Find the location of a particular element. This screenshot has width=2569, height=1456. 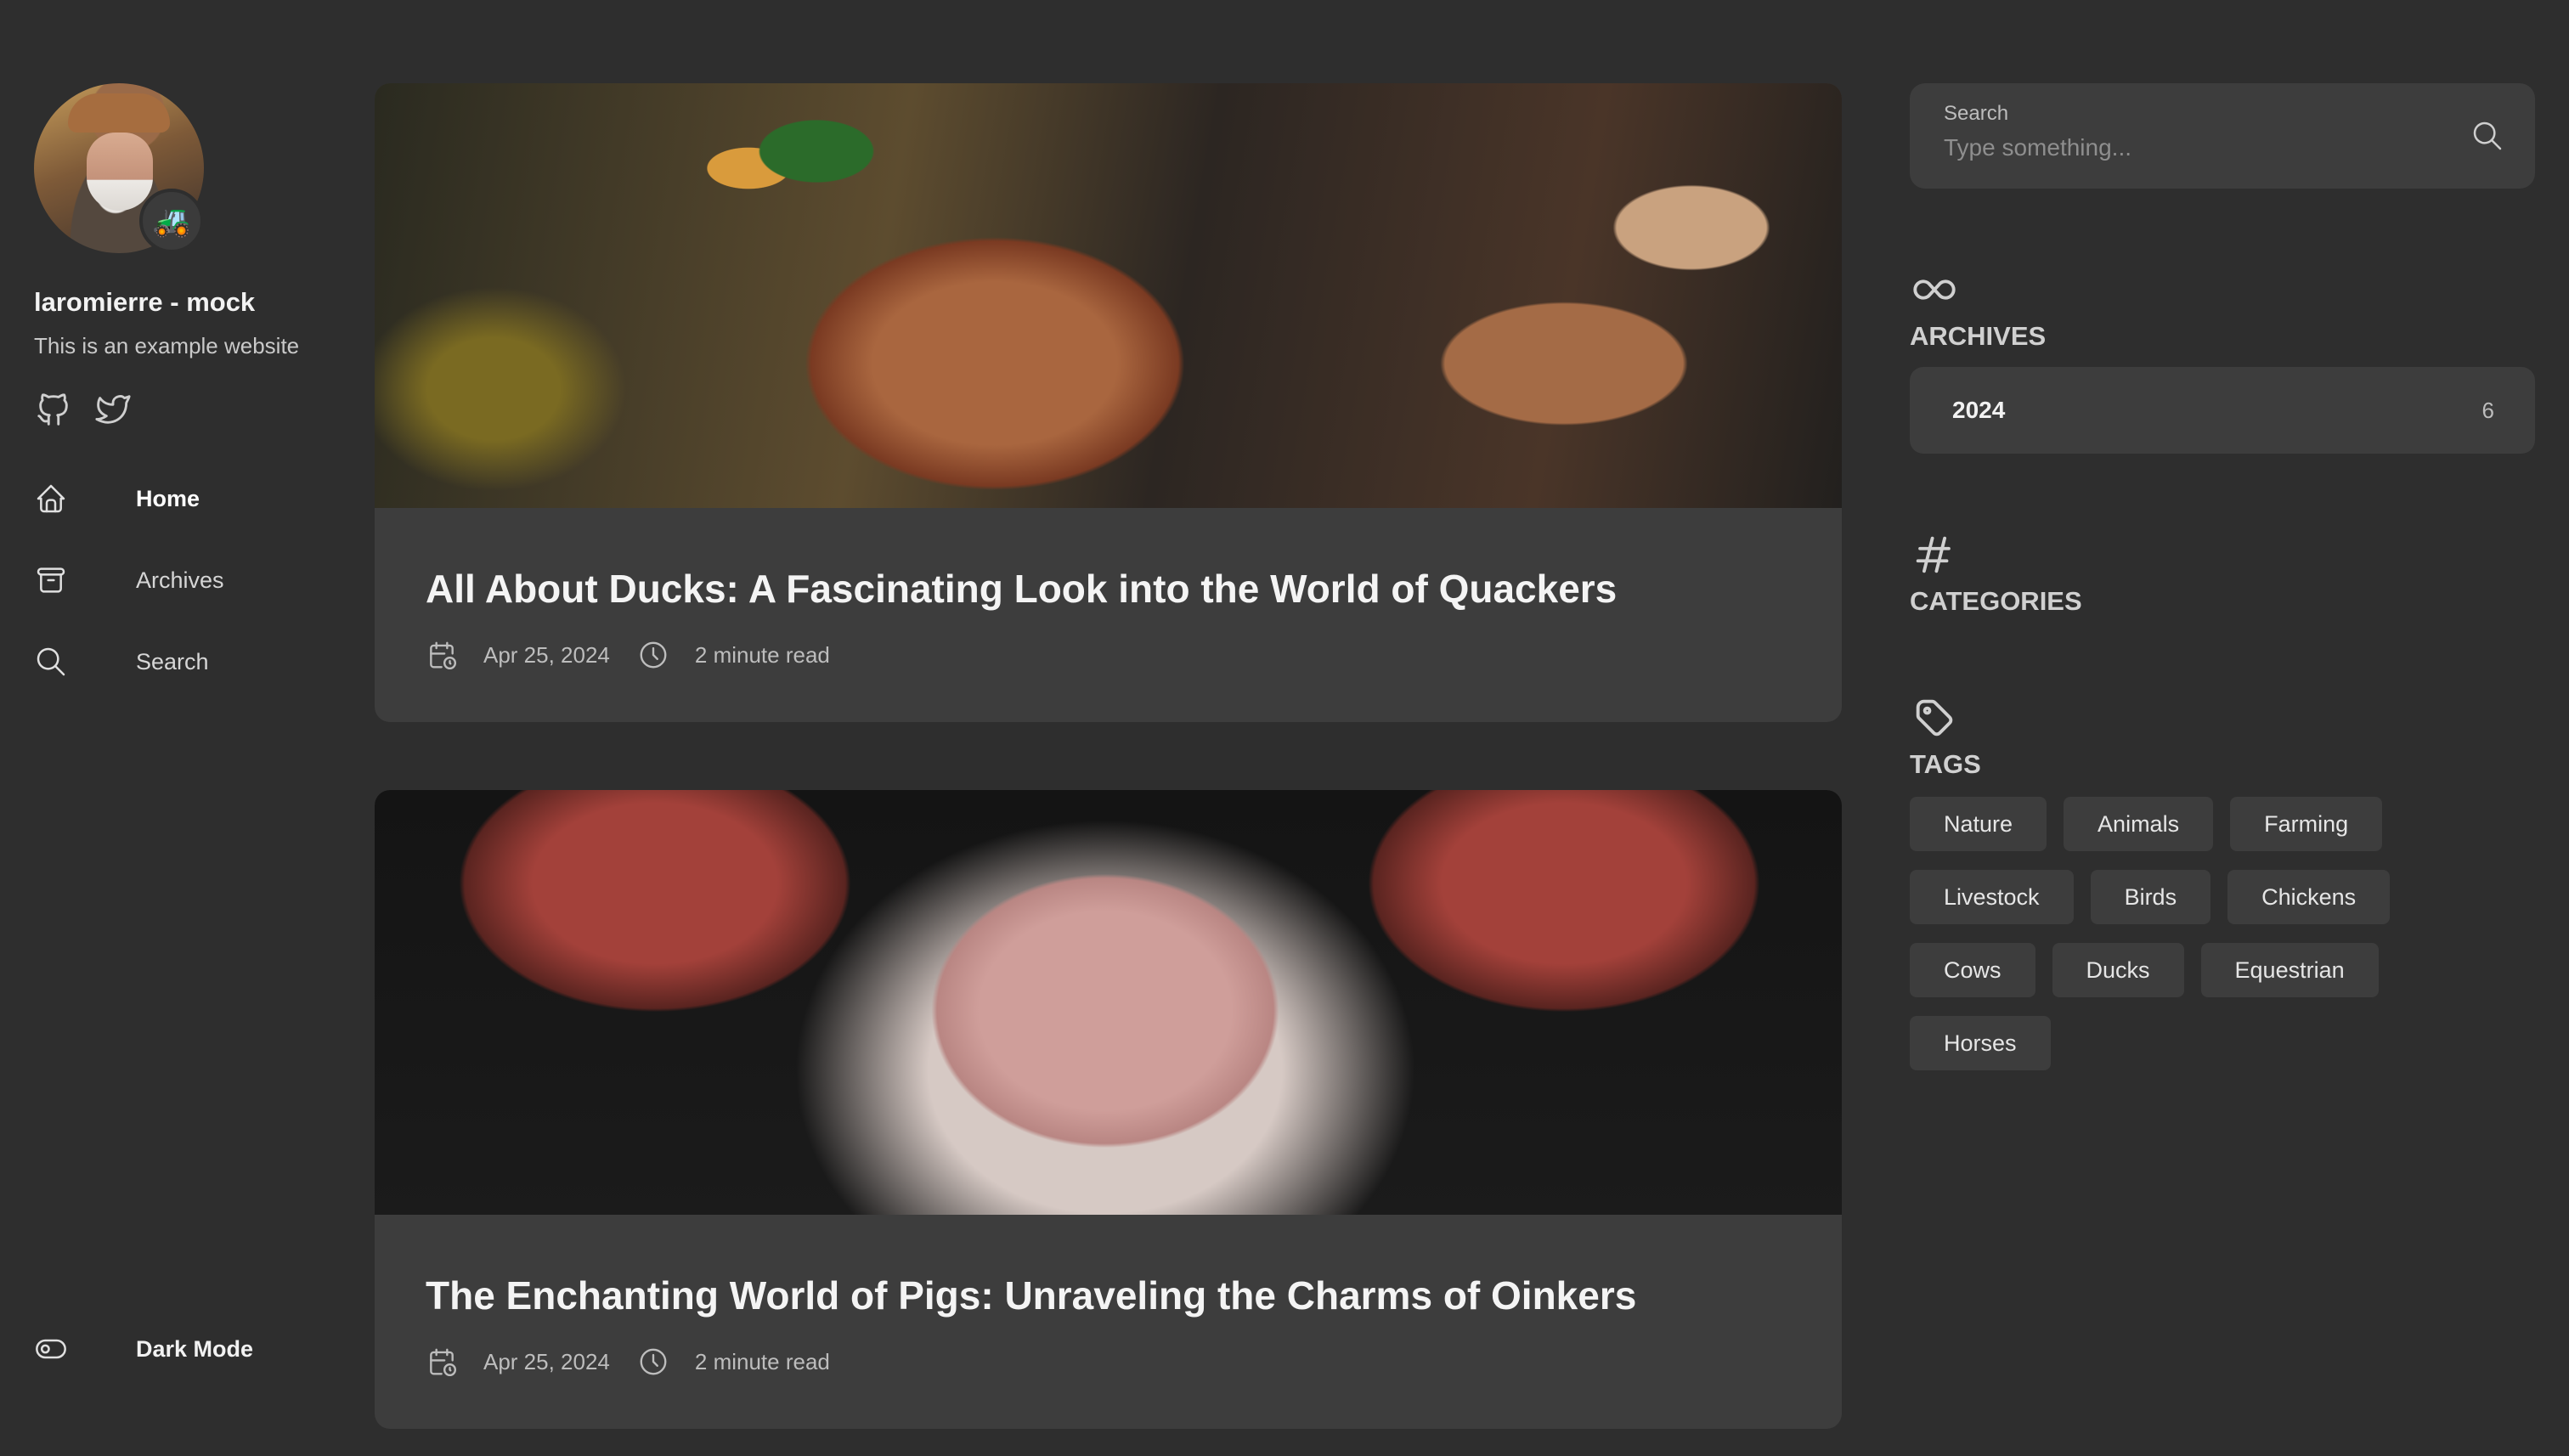

tag-equestrian: Equestrian is located at coordinates (2290, 970).